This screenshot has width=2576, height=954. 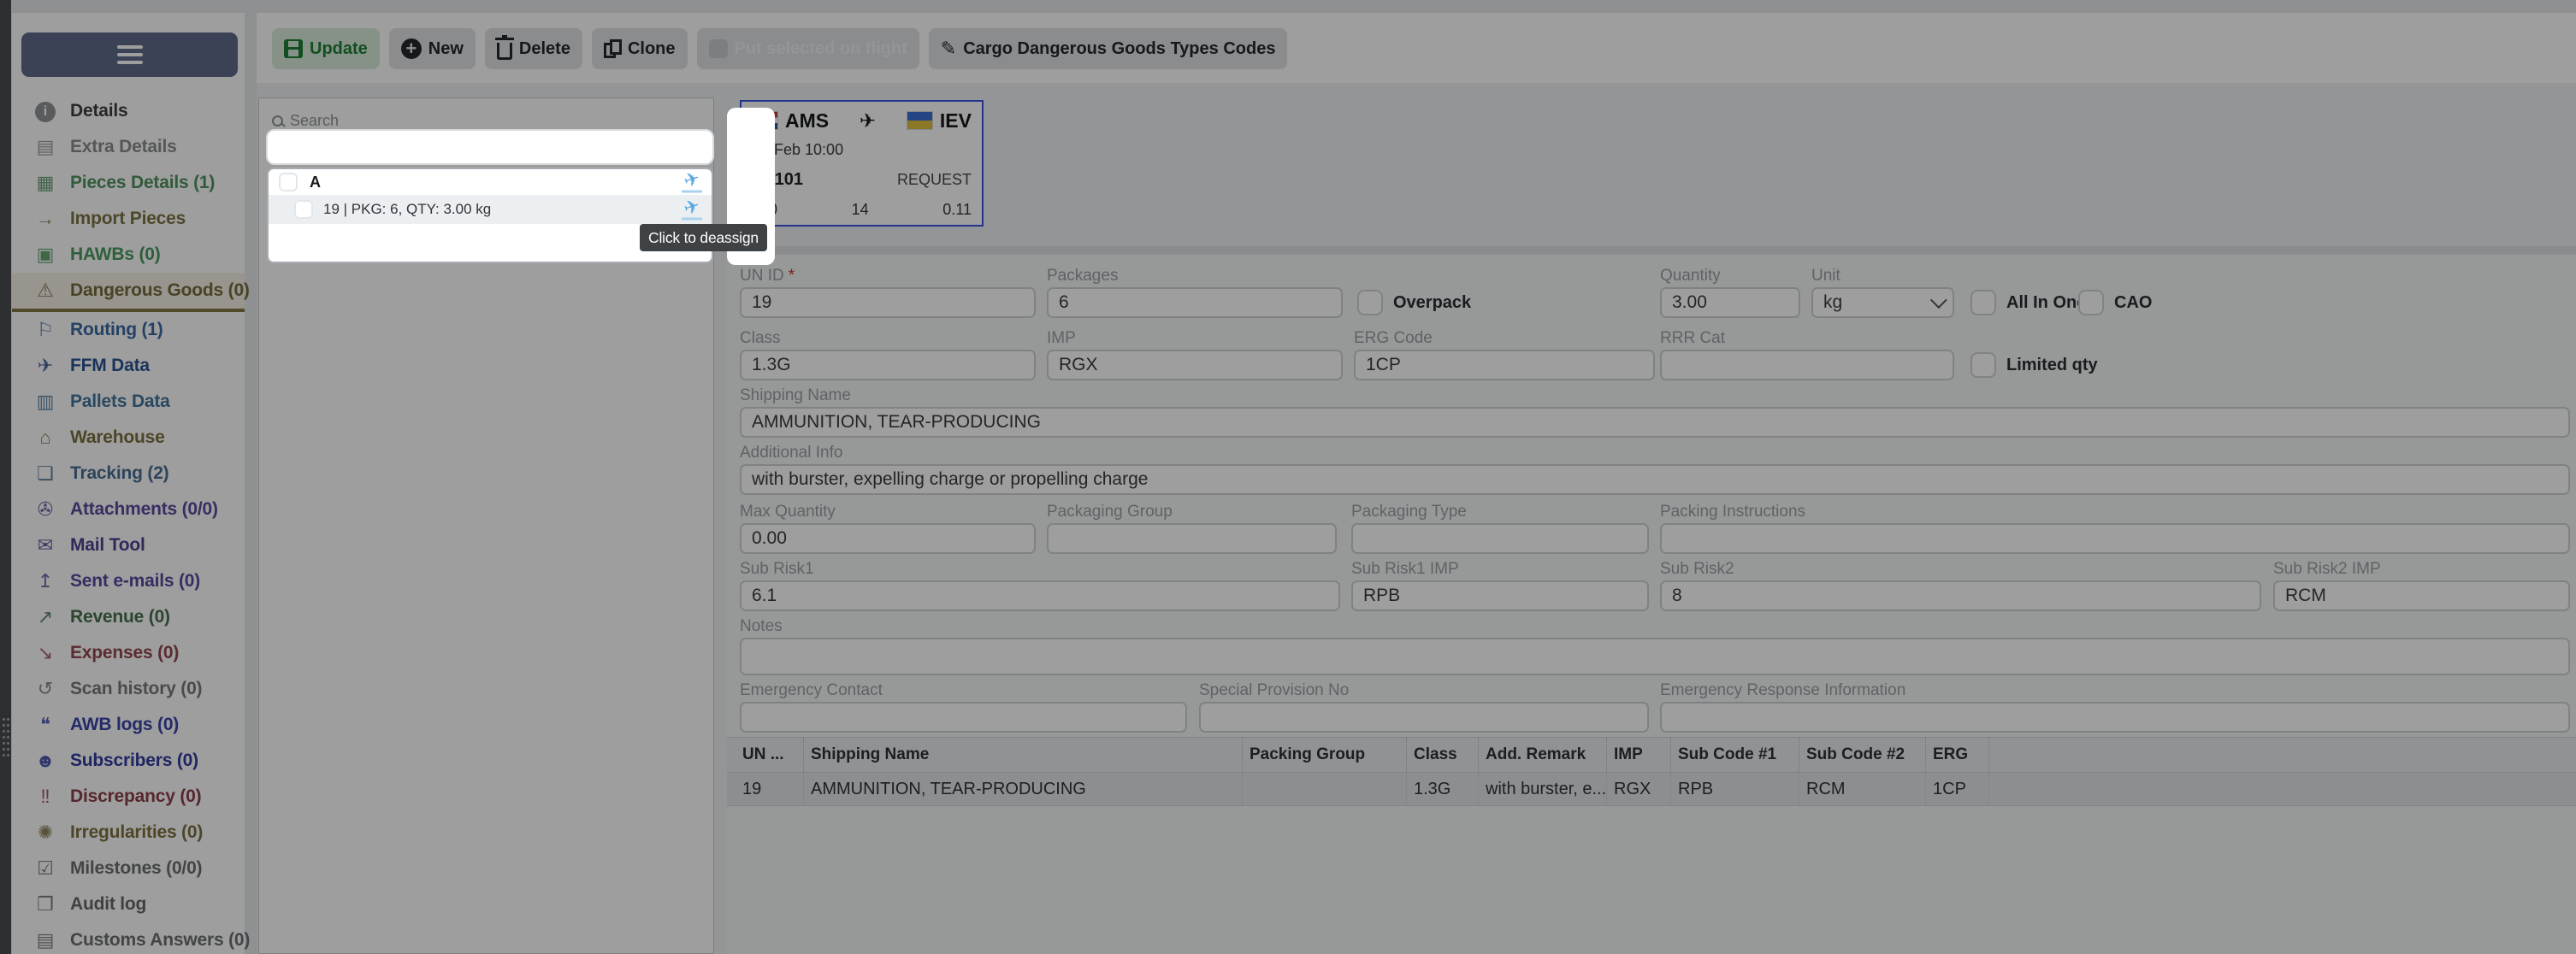 I want to click on assign-item-row: 19 | PKG: 6, QTY: 3.00 kg, so click(x=490, y=209).